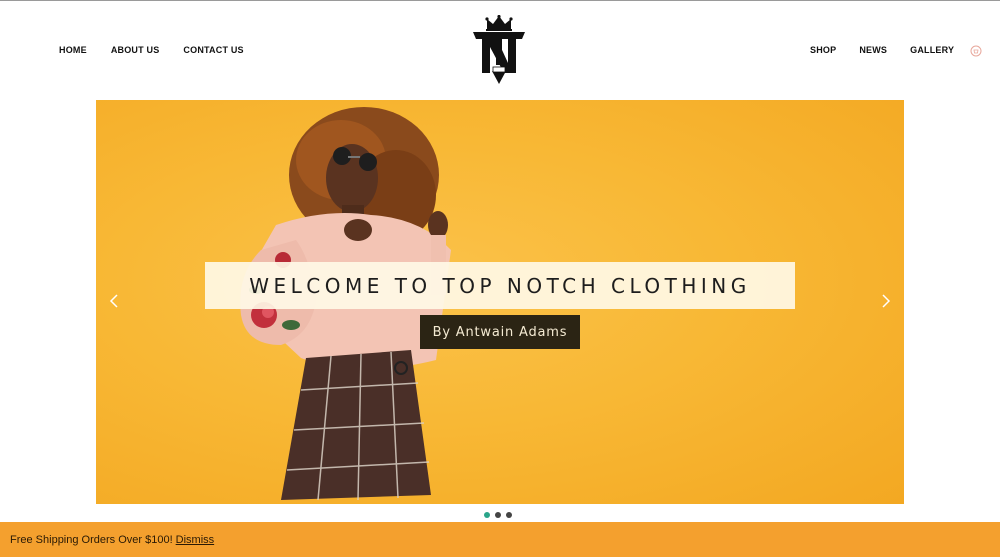  I want to click on shipping-banner: Free Shipping Orders Over $100! Dismiss, so click(500, 539).